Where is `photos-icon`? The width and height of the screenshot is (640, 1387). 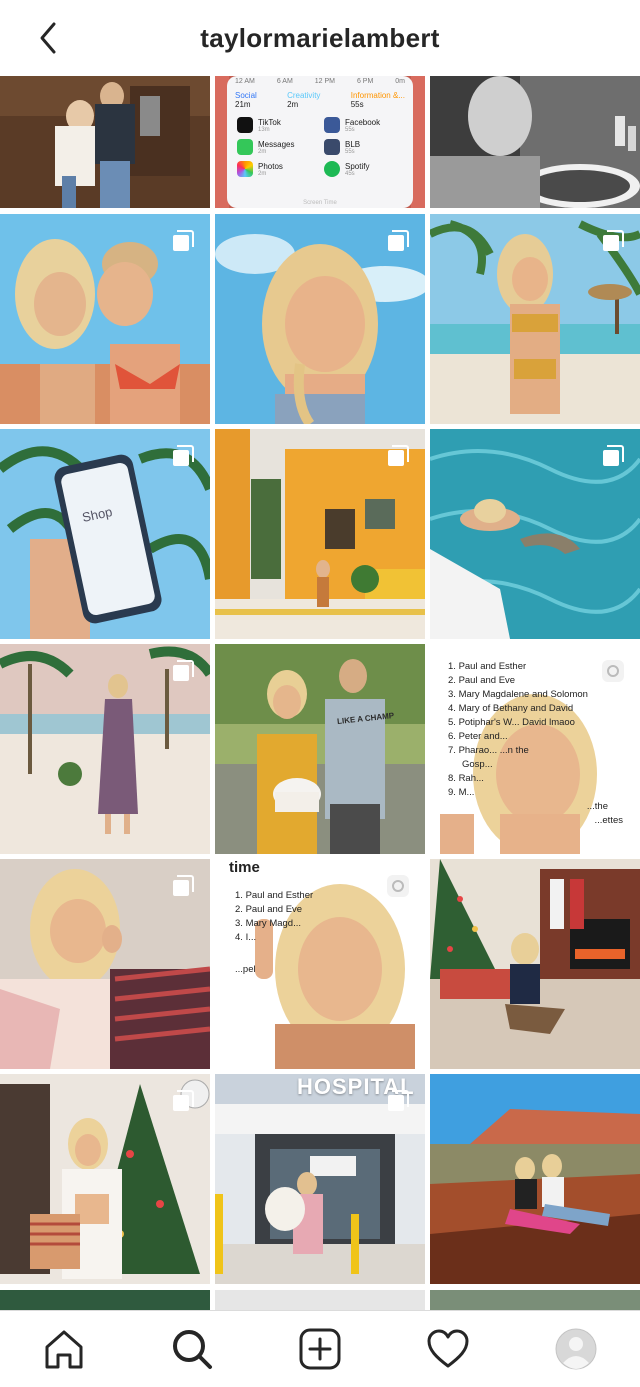
photos-icon is located at coordinates (245, 169).